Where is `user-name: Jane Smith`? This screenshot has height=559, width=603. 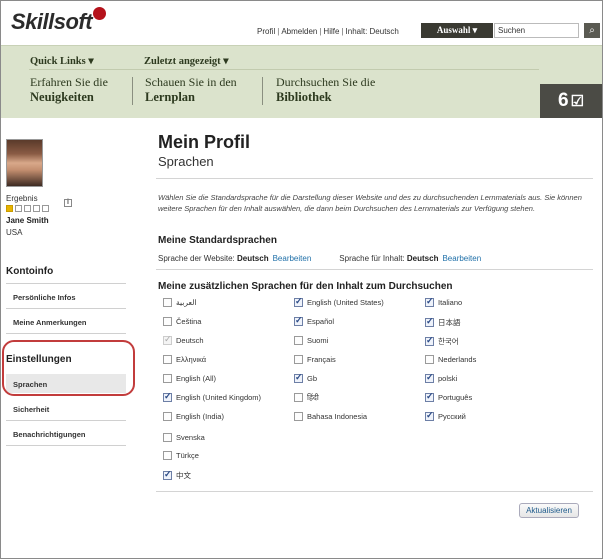 user-name: Jane Smith is located at coordinates (27, 220).